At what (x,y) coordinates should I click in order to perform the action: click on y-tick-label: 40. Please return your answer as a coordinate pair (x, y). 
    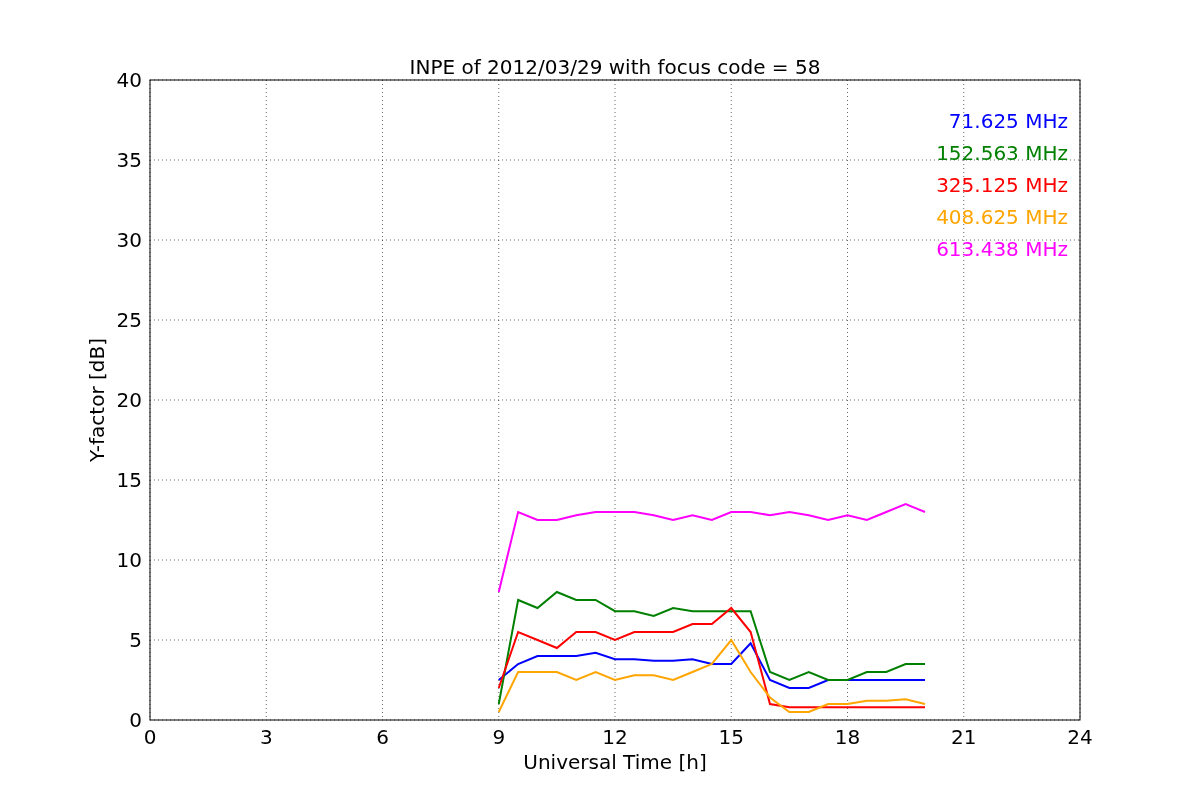
    Looking at the image, I should click on (129, 80).